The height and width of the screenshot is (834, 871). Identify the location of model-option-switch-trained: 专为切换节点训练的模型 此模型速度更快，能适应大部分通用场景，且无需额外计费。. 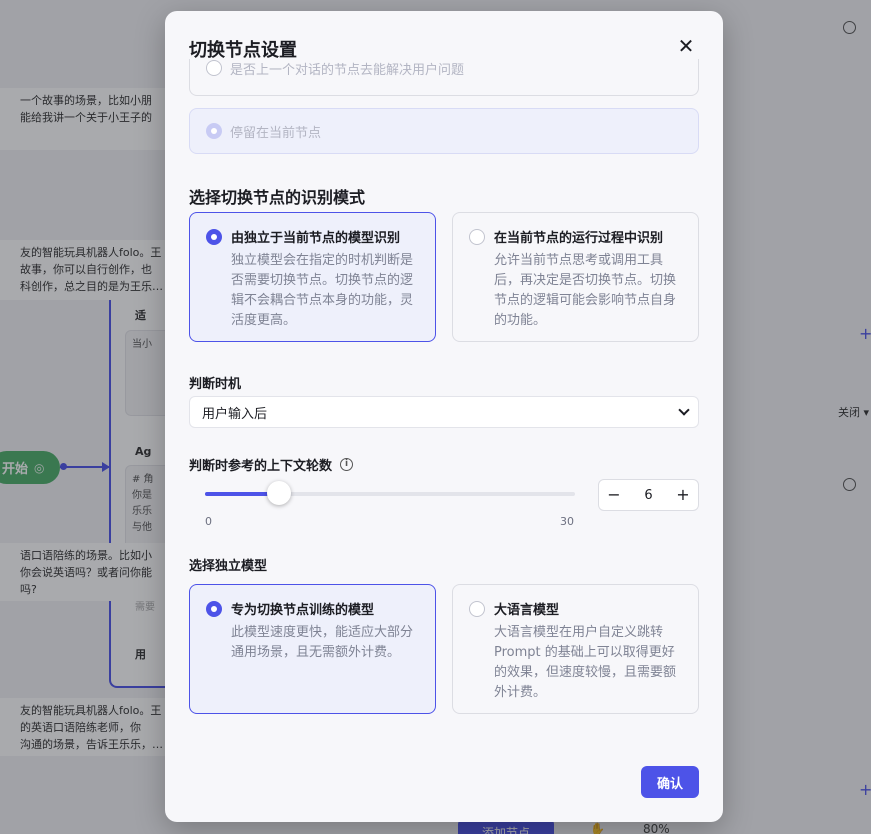
(312, 649).